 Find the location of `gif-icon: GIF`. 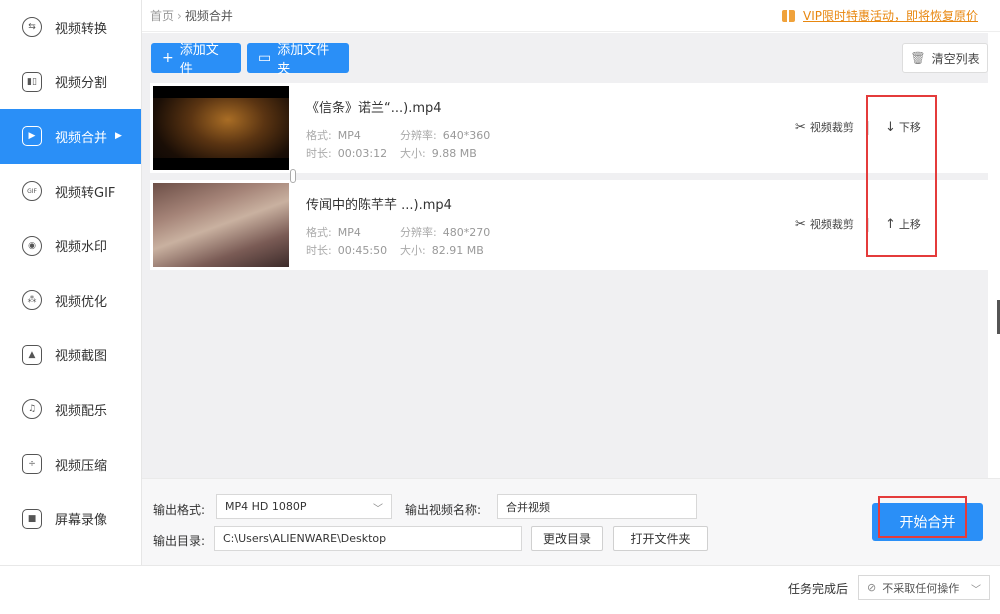

gif-icon: GIF is located at coordinates (32, 191).